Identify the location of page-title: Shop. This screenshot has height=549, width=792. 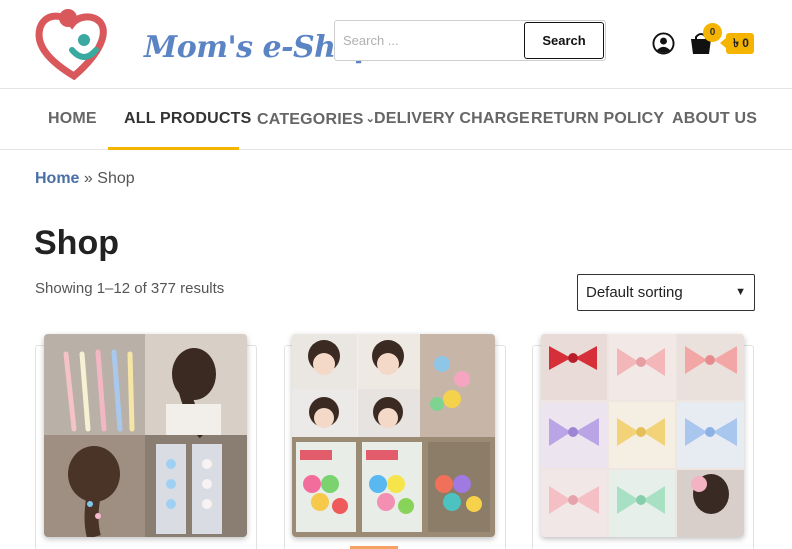
(76, 243).